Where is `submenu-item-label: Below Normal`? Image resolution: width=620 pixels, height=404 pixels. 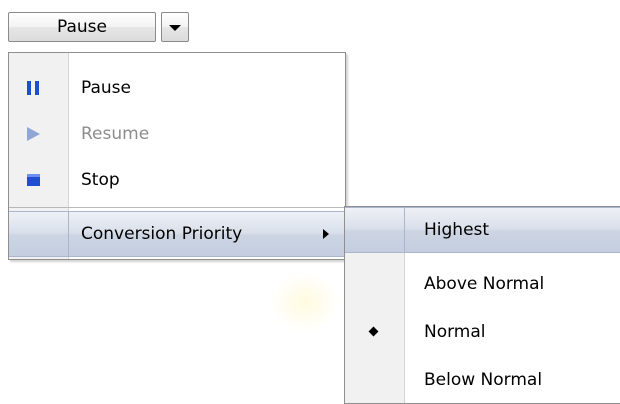 submenu-item-label: Below Normal is located at coordinates (483, 380).